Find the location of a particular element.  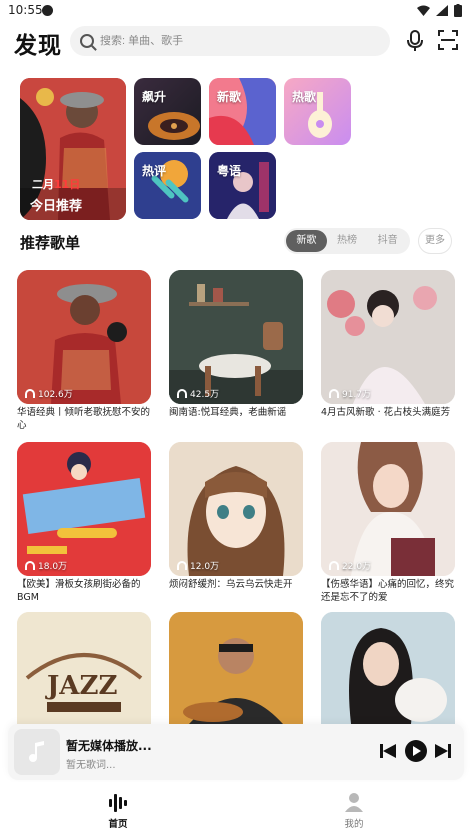

search-input is located at coordinates (235, 41).